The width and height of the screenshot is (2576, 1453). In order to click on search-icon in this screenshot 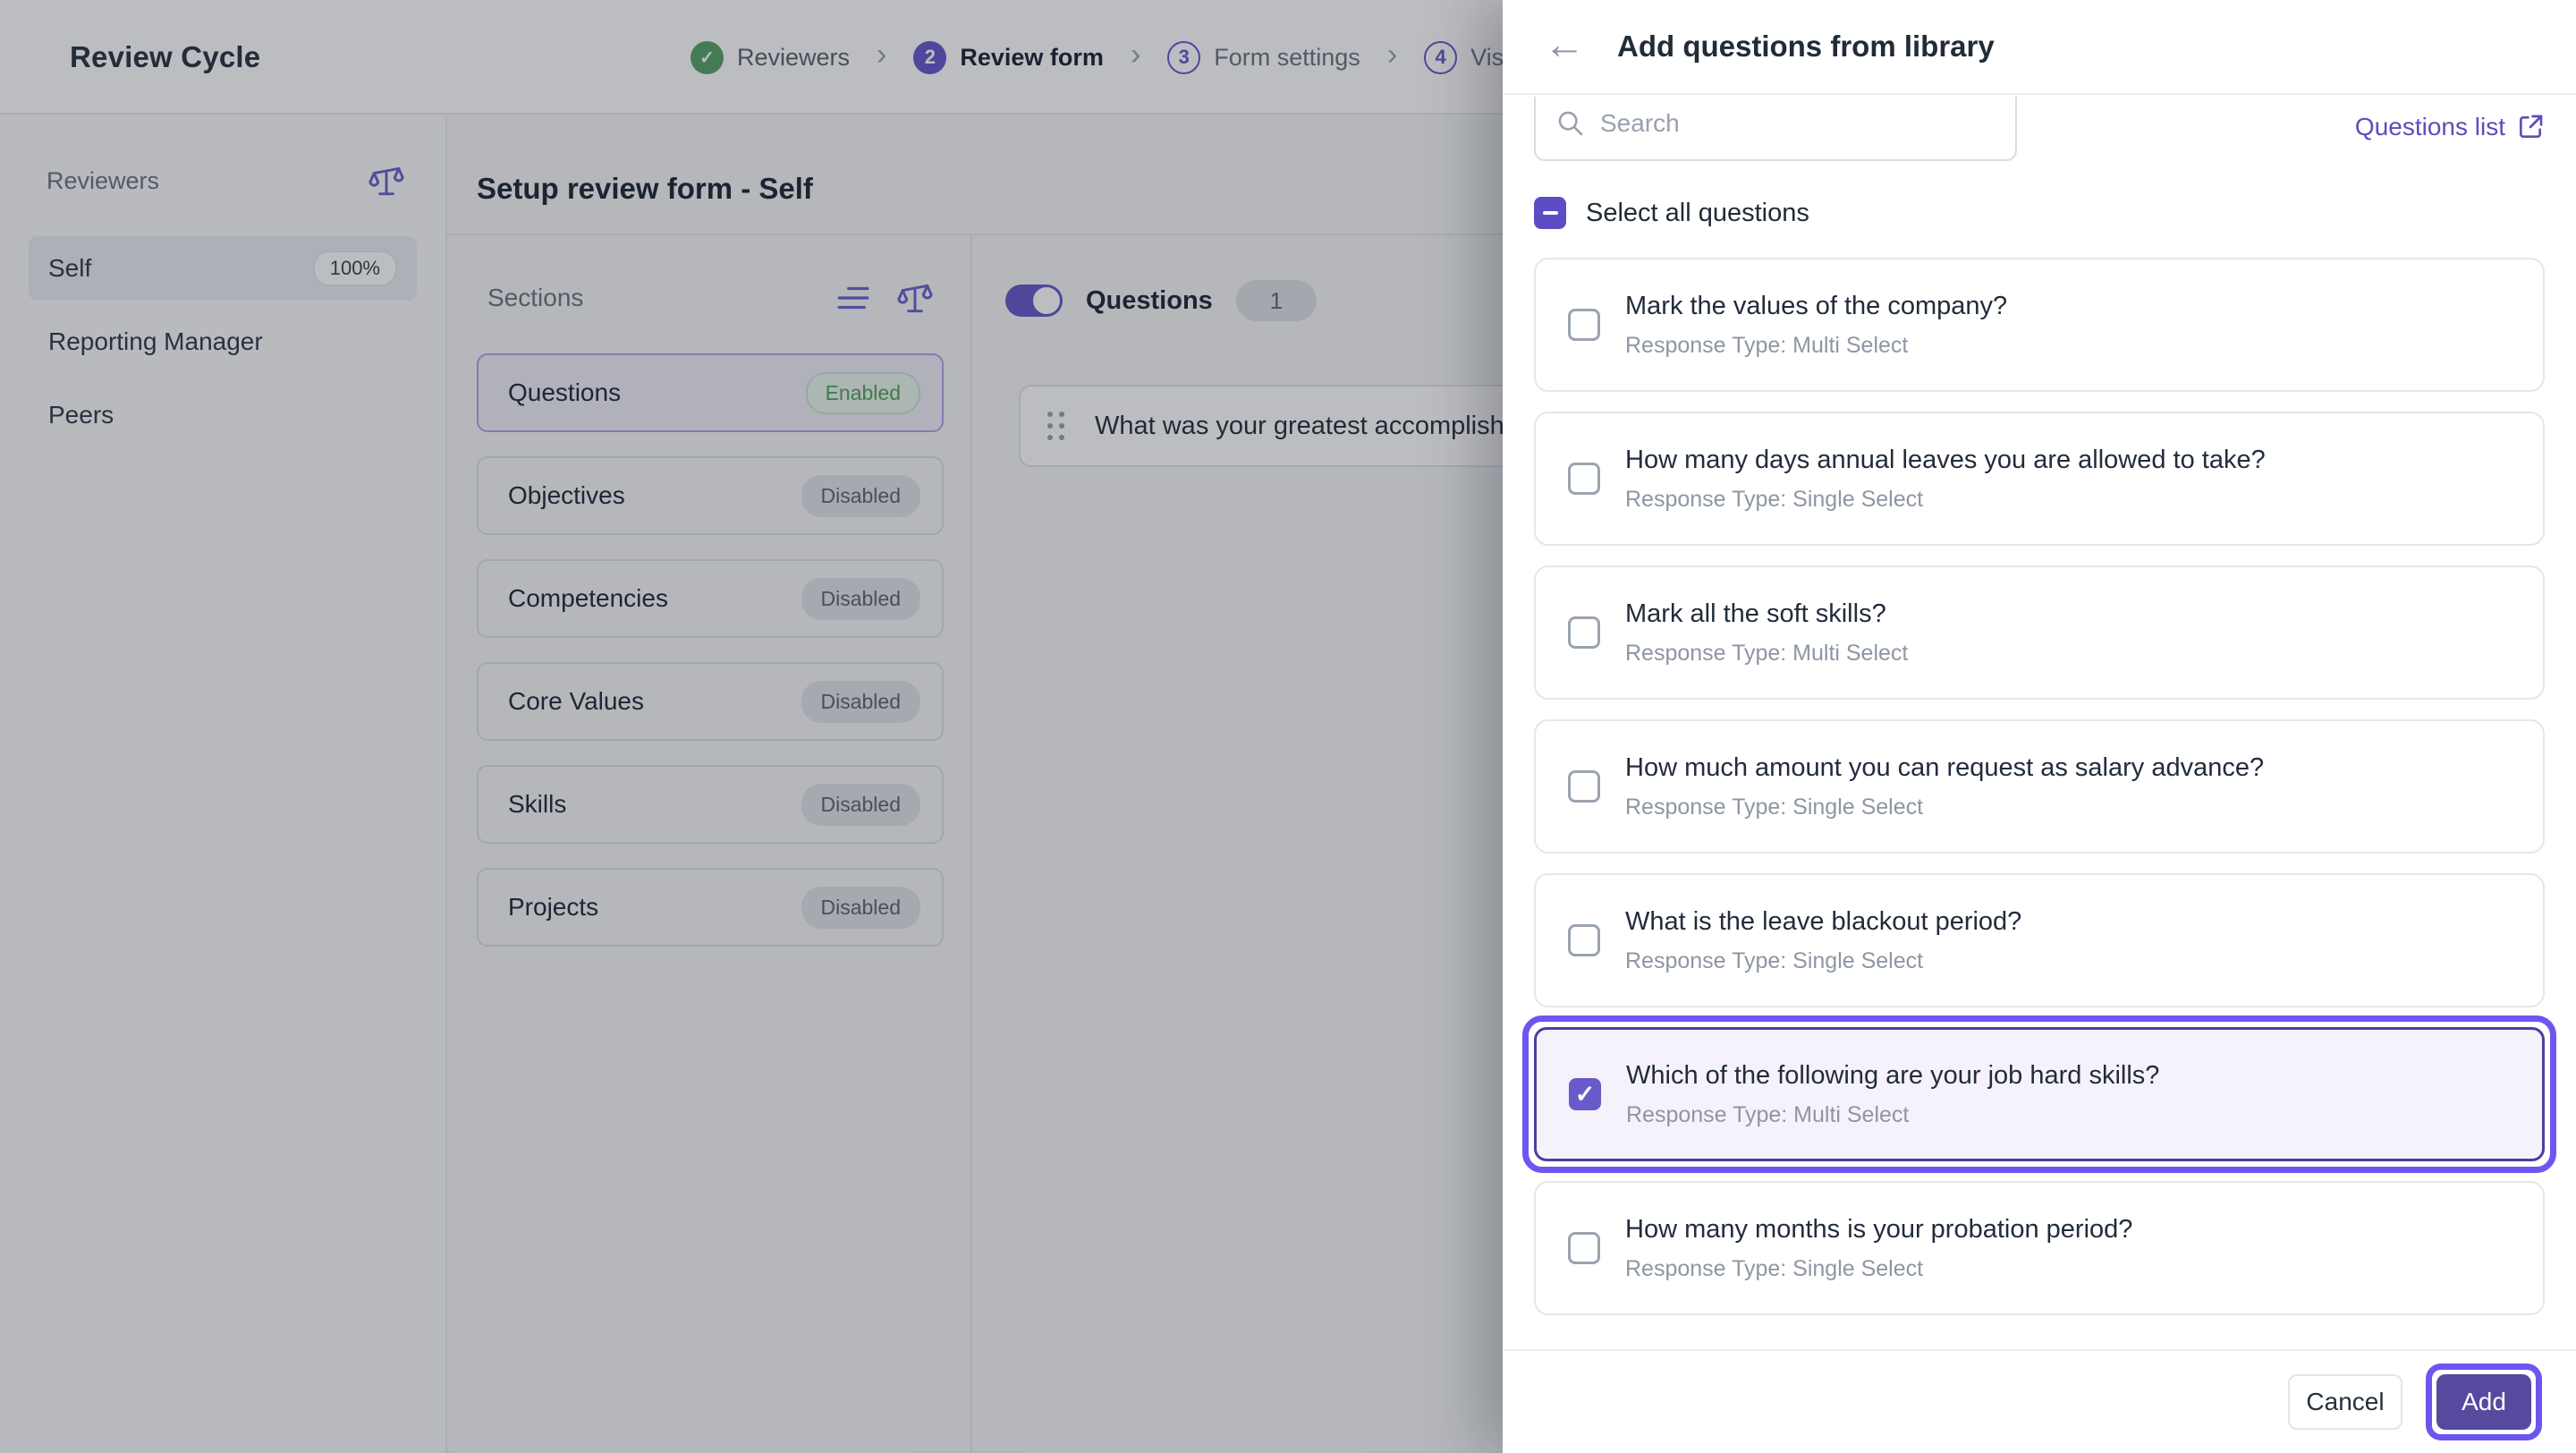, I will do `click(1570, 123)`.